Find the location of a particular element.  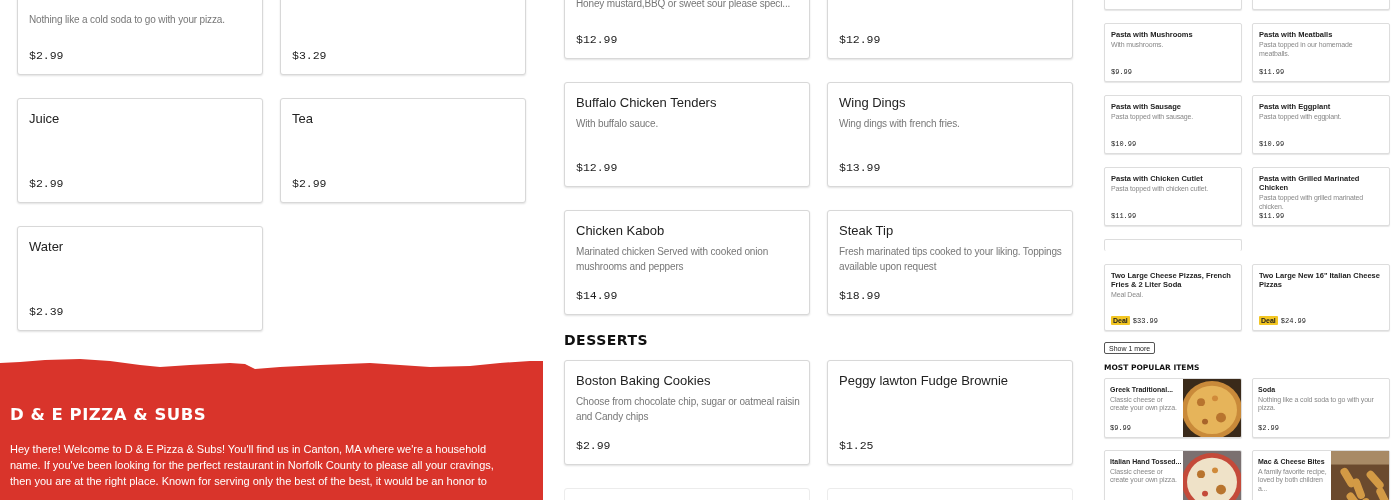

item-description: Wing dings with french fries. is located at coordinates (900, 124).